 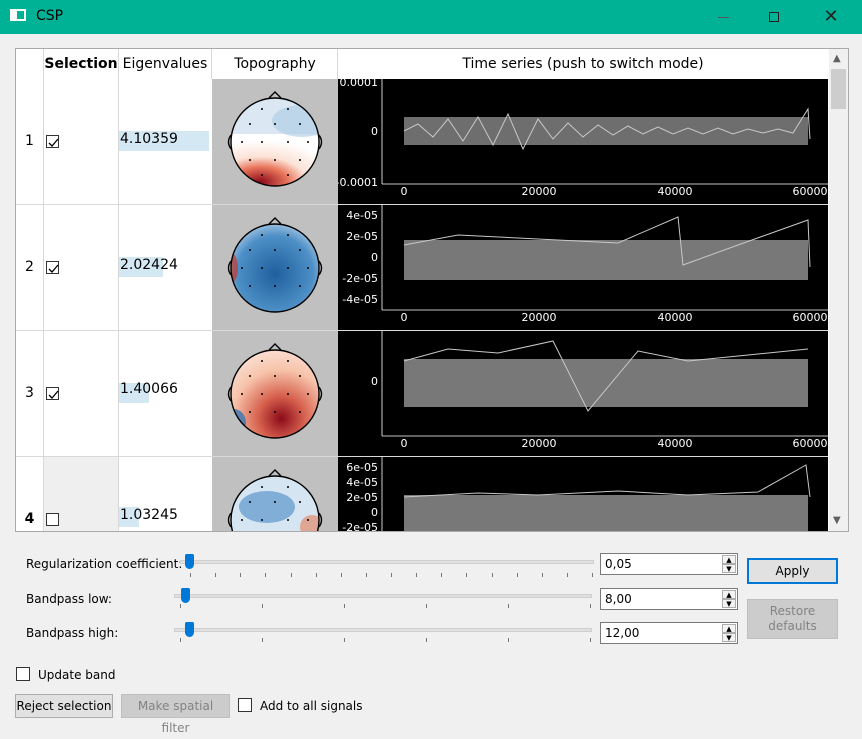 What do you see at coordinates (583, 494) in the screenshot?
I see `time-series-plot: 6e-05 4e-05 2e-05 0 -2e-05` at bounding box center [583, 494].